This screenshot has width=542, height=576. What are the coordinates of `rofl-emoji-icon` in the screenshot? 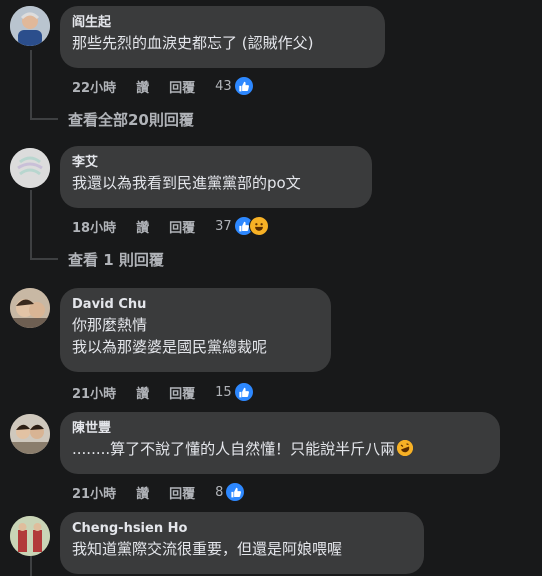 It's located at (405, 448).